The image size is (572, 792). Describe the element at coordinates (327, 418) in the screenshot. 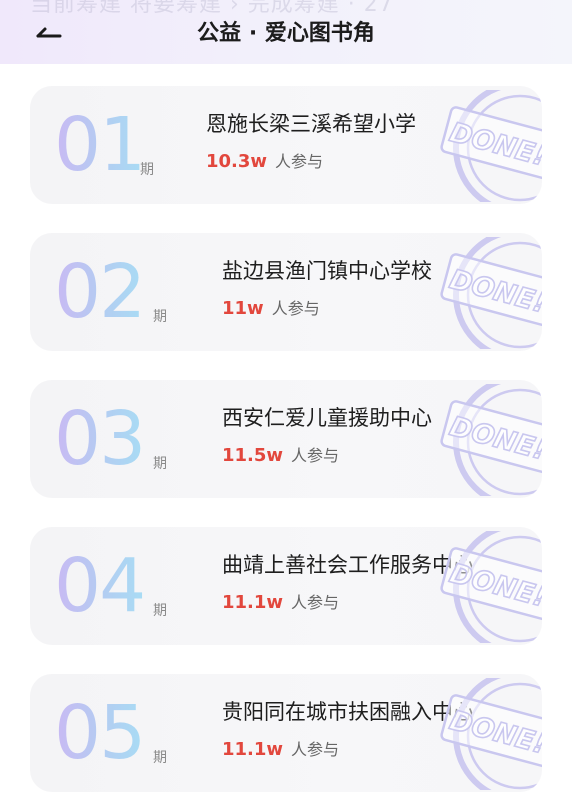

I see `project-name: 西安仁爱儿童援助中心` at that location.